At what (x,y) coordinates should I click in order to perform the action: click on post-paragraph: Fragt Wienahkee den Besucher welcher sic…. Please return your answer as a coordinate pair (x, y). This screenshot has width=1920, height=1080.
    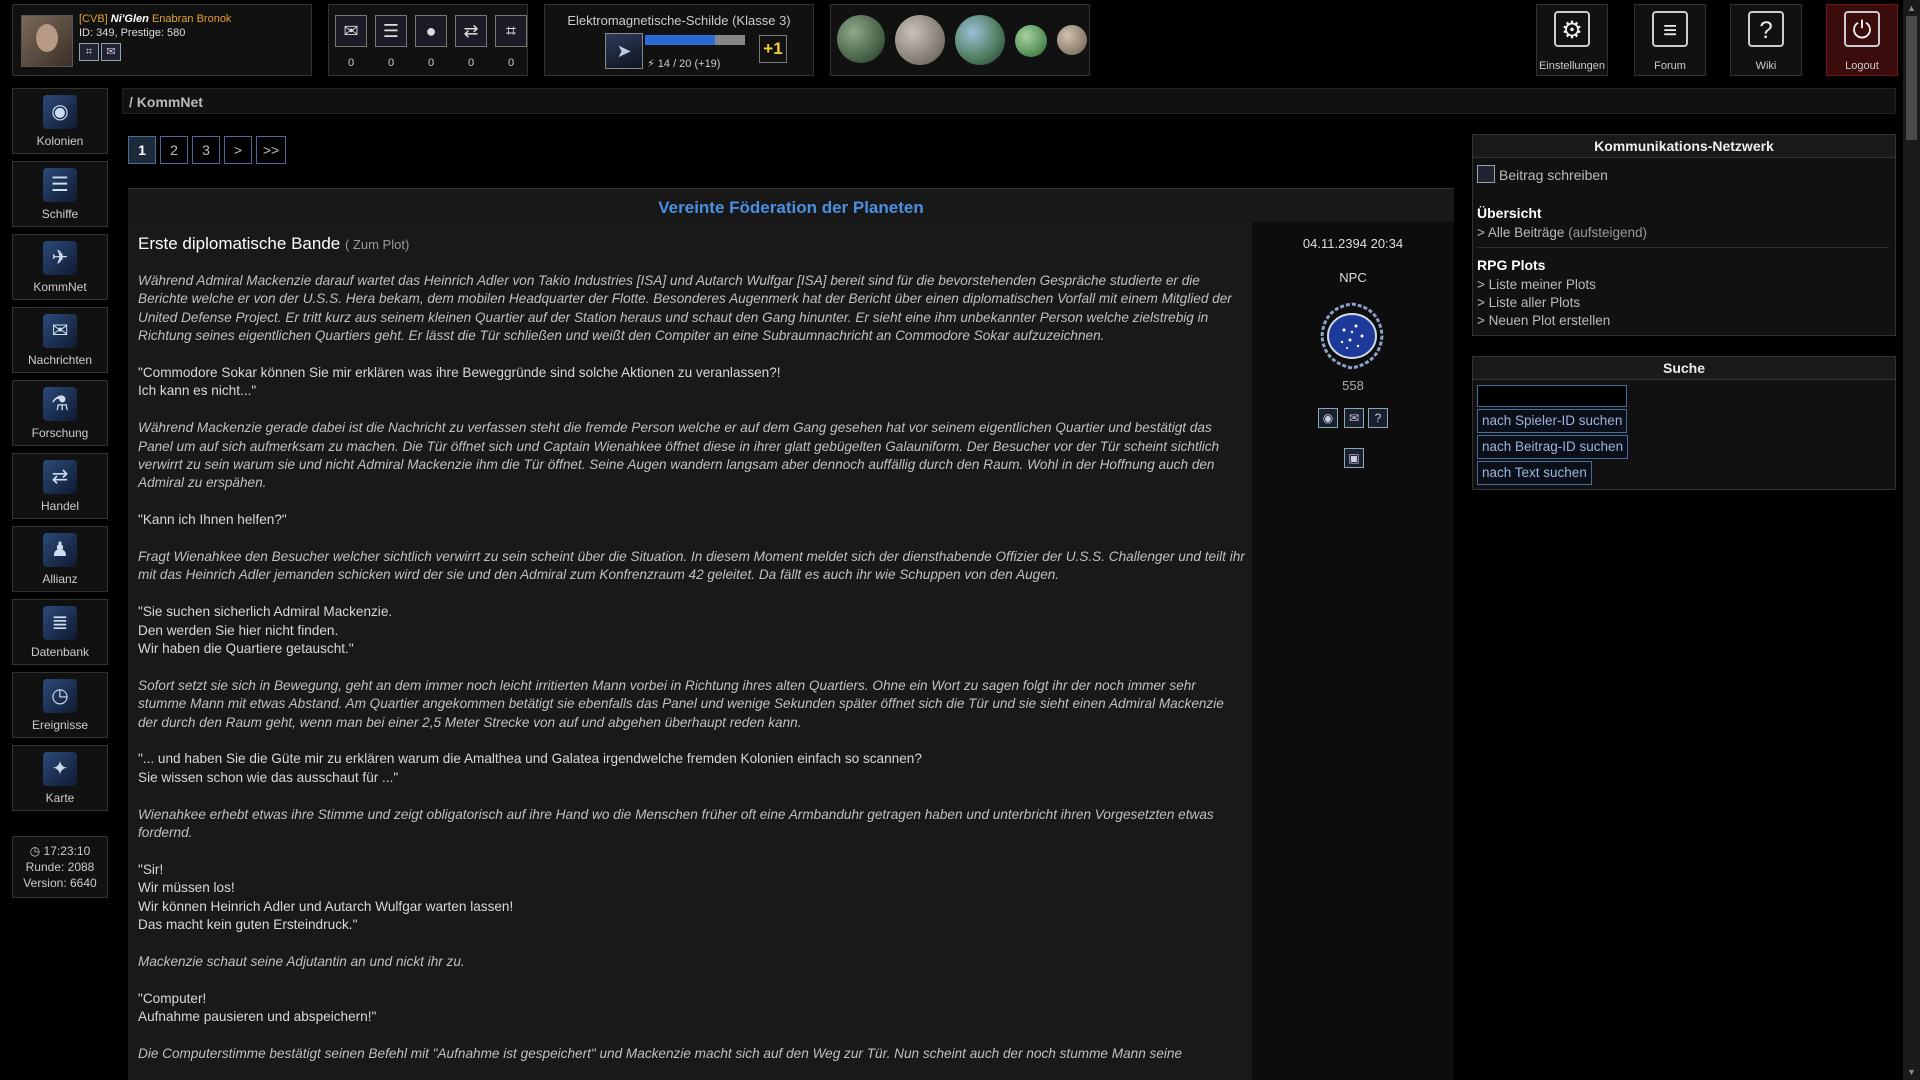
    Looking at the image, I should click on (691, 566).